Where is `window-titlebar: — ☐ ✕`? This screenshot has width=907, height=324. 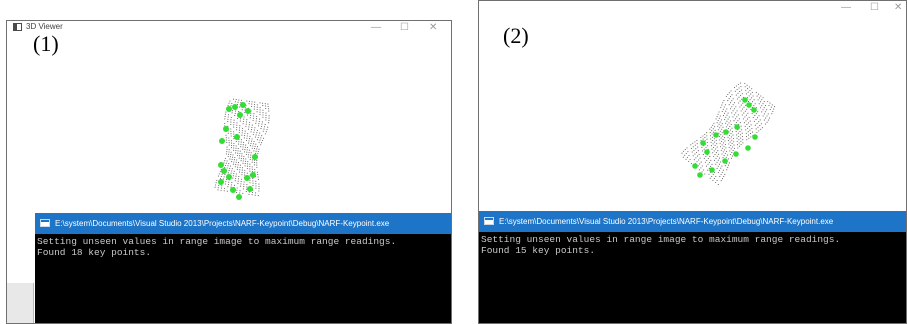
window-titlebar: — ☐ ✕ is located at coordinates (692, 9).